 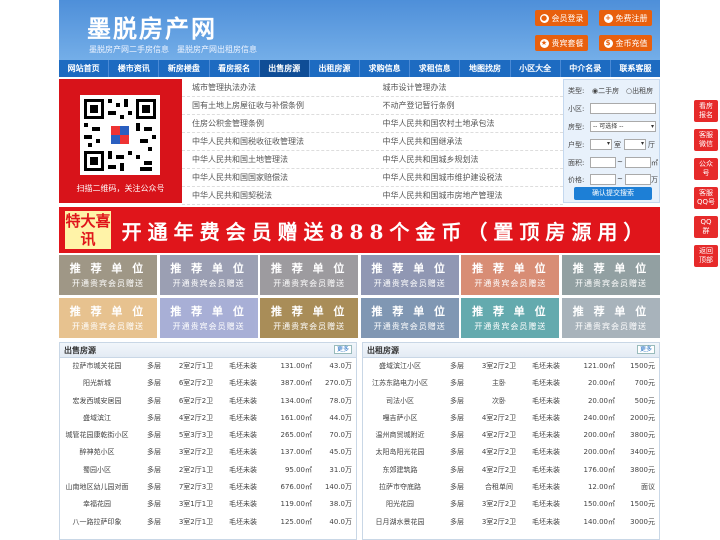 I want to click on area-min-input, so click(x=603, y=162).